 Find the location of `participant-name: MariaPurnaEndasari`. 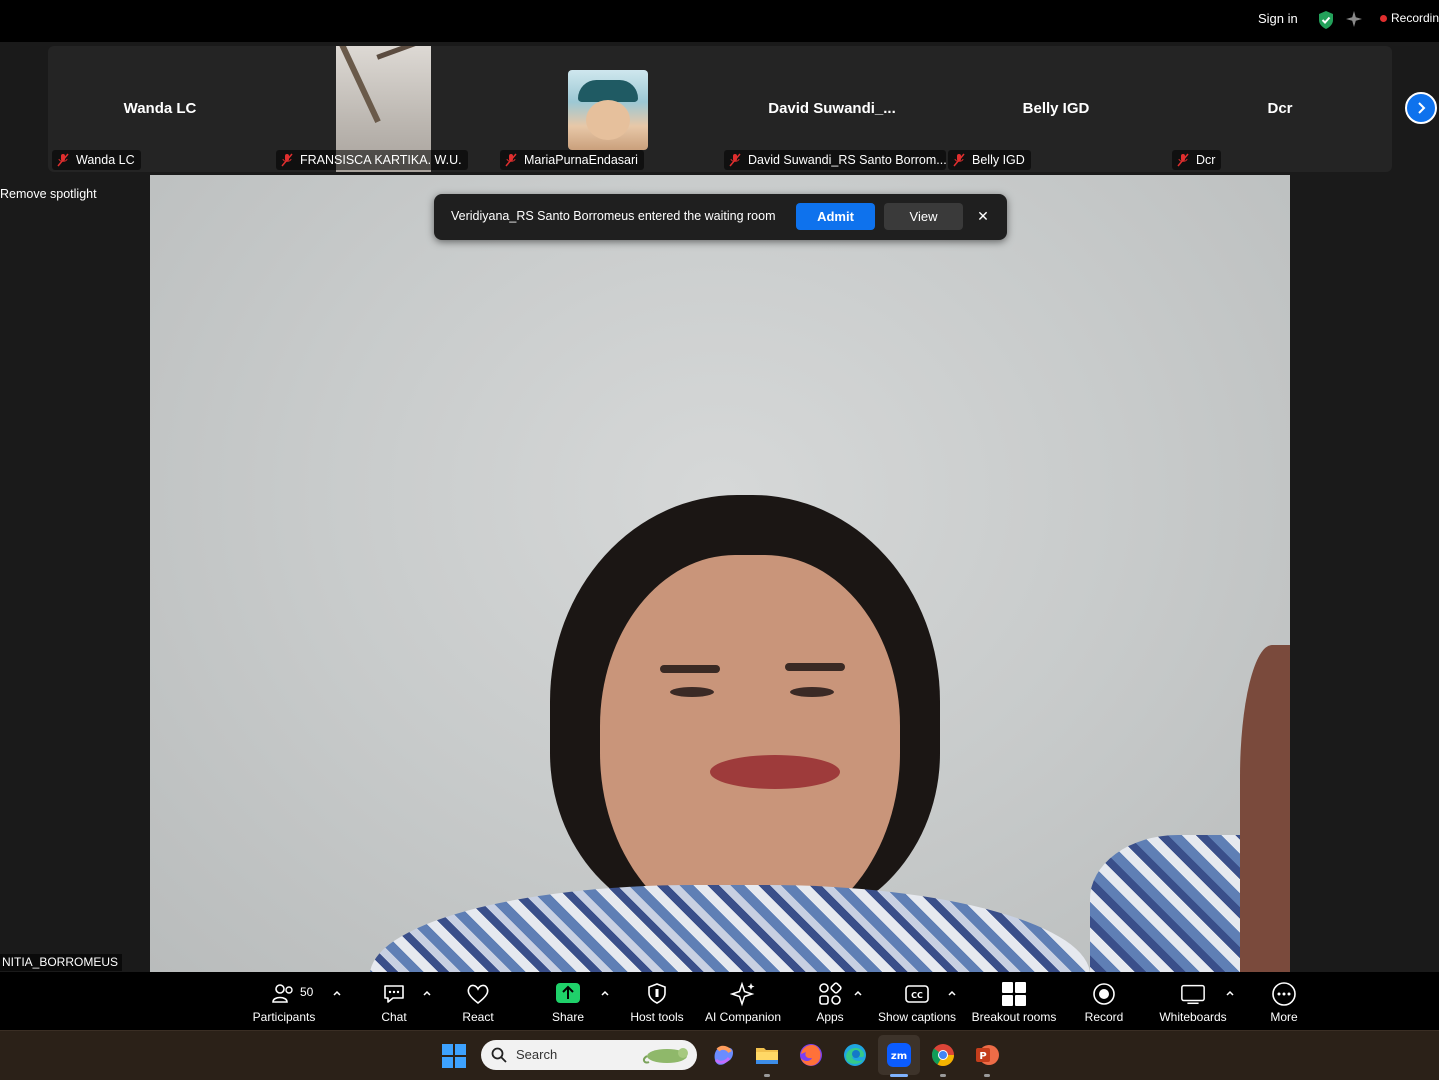

participant-name: MariaPurnaEndasari is located at coordinates (581, 160).